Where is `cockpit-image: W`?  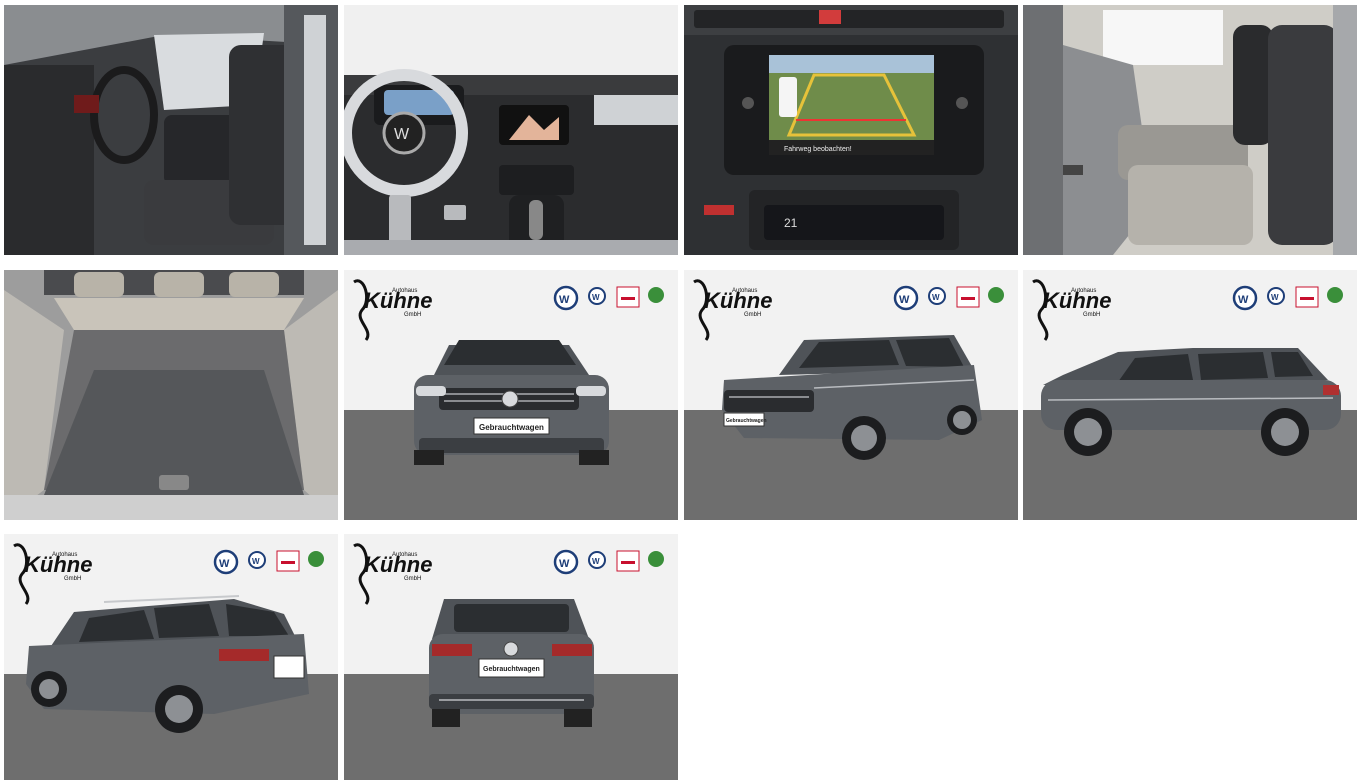 cockpit-image: W is located at coordinates (511, 130).